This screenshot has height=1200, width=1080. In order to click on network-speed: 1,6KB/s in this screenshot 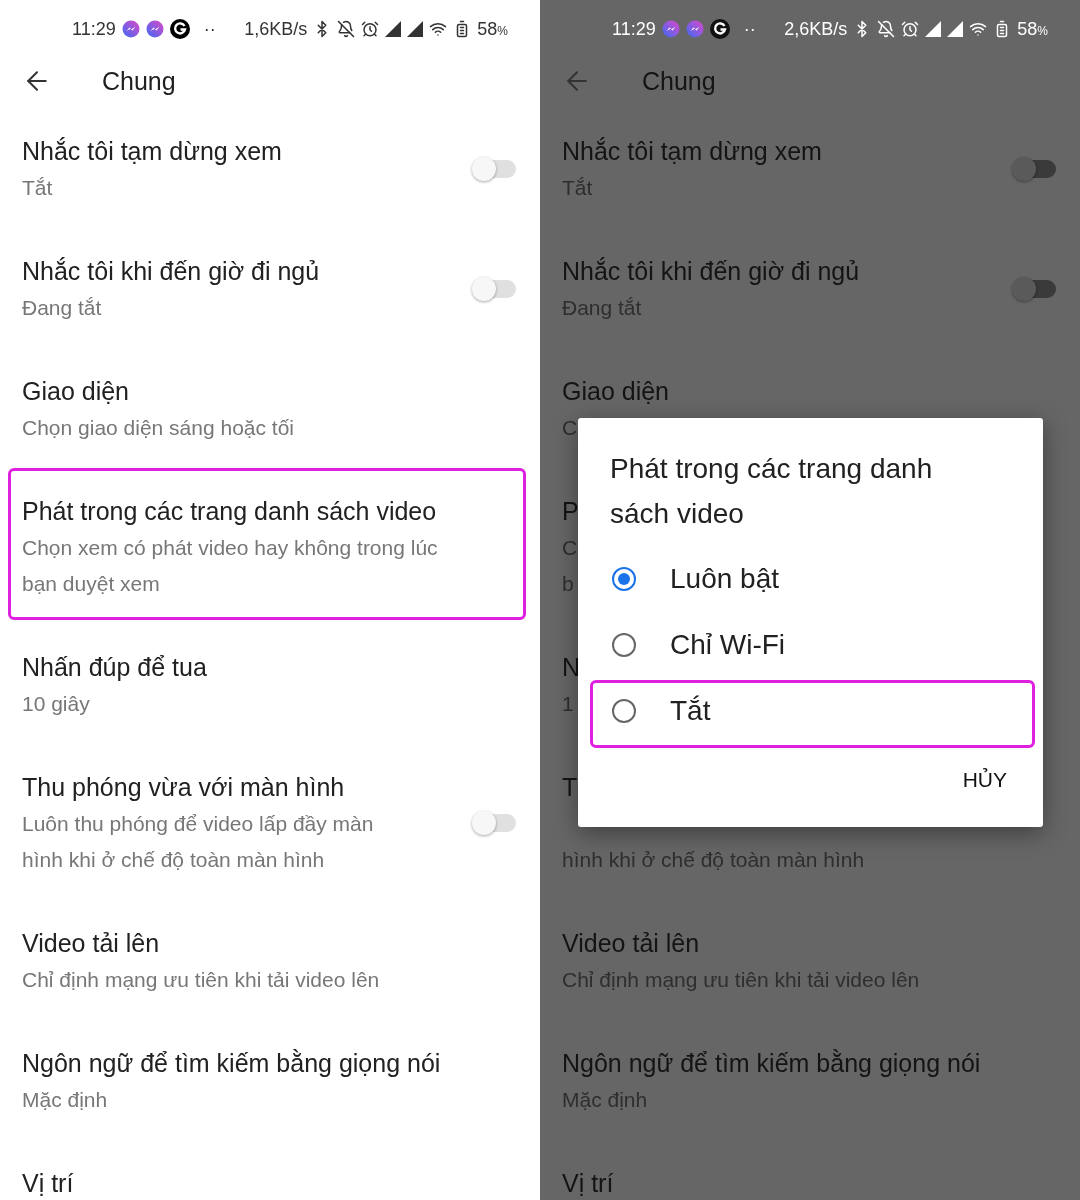, I will do `click(276, 29)`.